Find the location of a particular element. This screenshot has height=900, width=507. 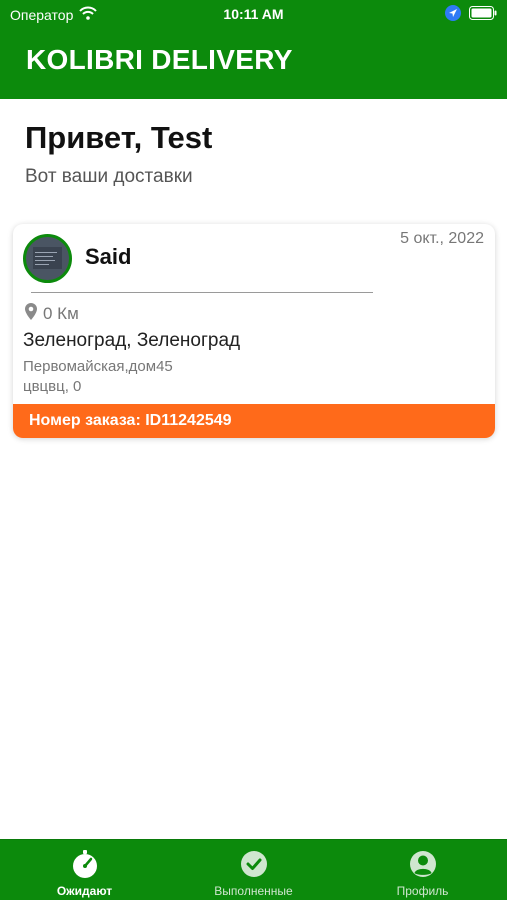

tab-profile: Профиль is located at coordinates (422, 870).